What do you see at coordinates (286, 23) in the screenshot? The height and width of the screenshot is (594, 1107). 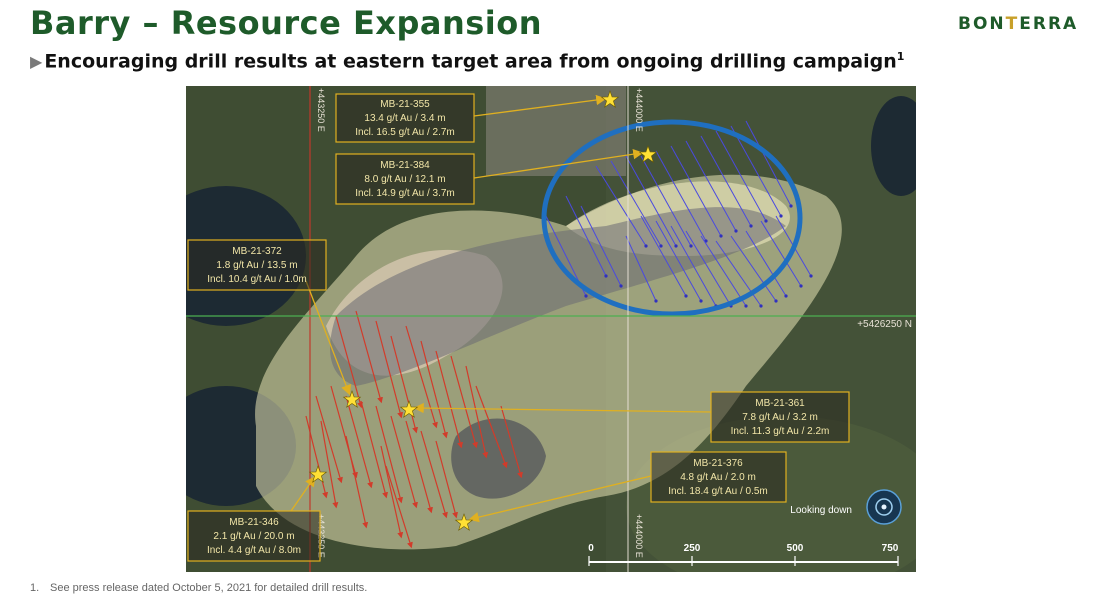 I see `page-title: Barry – Resource Expansion` at bounding box center [286, 23].